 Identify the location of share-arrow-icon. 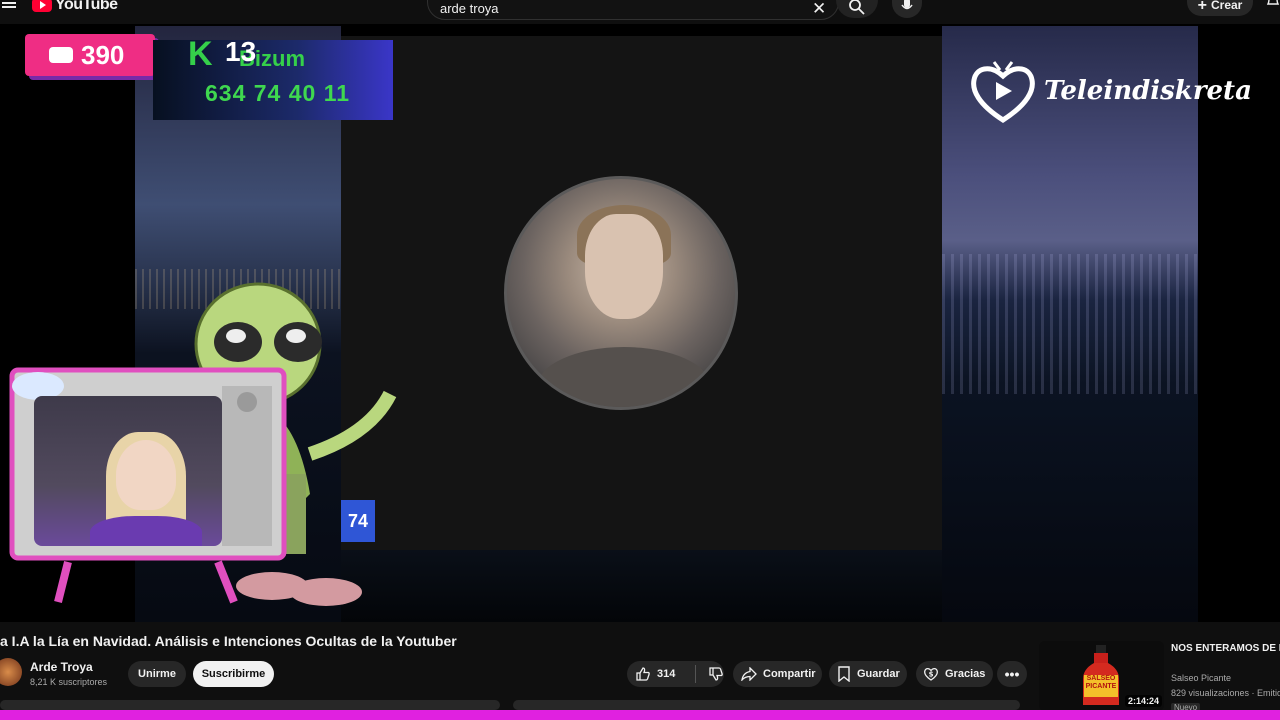
(749, 674).